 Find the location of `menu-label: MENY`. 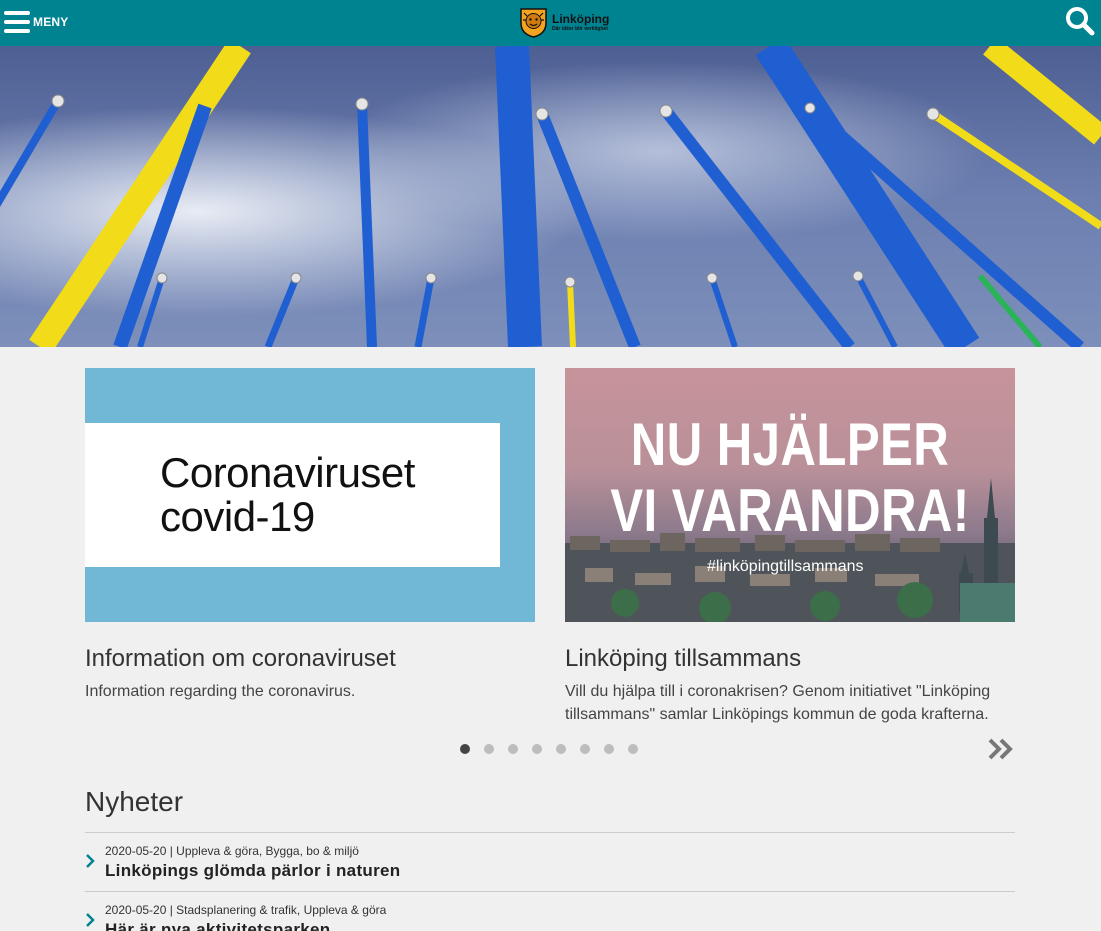

menu-label: MENY is located at coordinates (51, 22).